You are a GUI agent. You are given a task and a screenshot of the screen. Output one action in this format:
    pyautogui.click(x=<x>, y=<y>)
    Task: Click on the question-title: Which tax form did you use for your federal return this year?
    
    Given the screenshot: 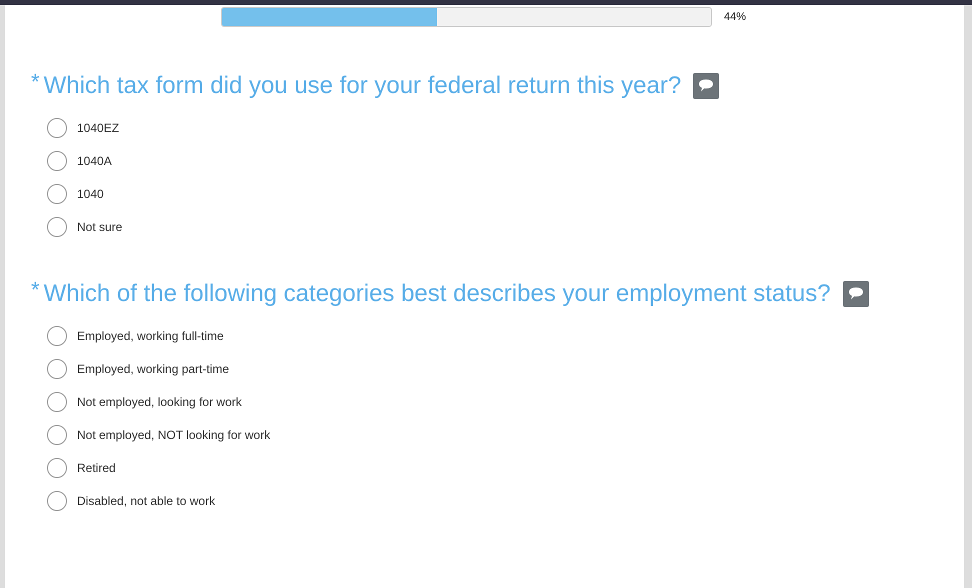 What is the action you would take?
    pyautogui.click(x=363, y=86)
    